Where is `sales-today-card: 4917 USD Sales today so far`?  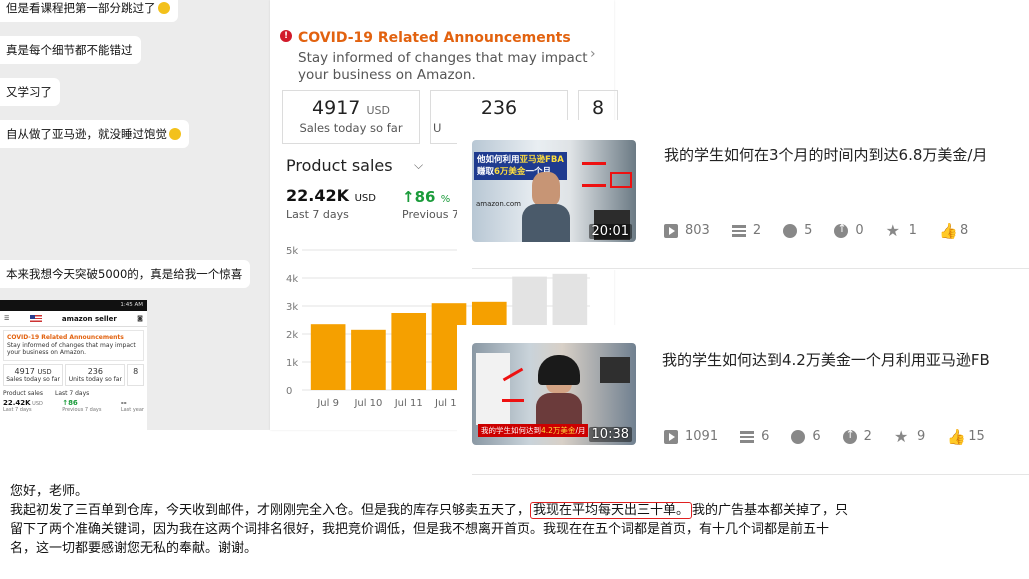
sales-today-card: 4917 USD Sales today so far is located at coordinates (351, 117).